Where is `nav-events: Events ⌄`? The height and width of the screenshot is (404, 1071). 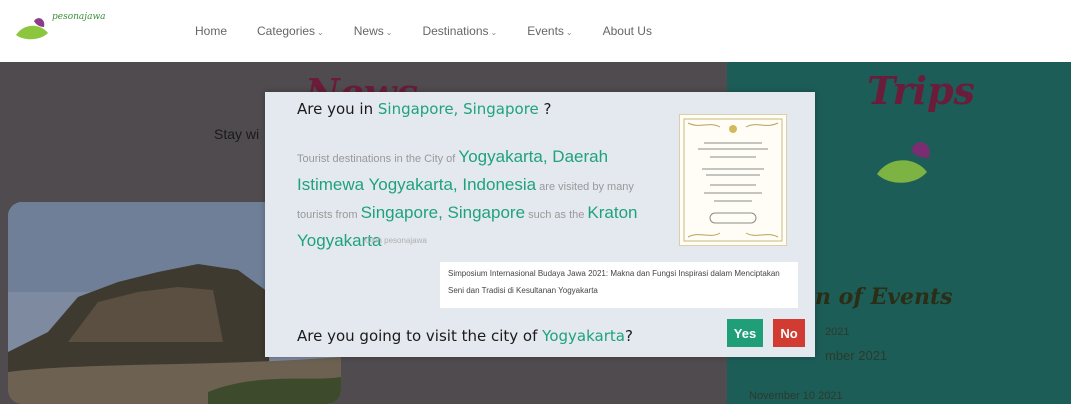
nav-events: Events ⌄ is located at coordinates (549, 31).